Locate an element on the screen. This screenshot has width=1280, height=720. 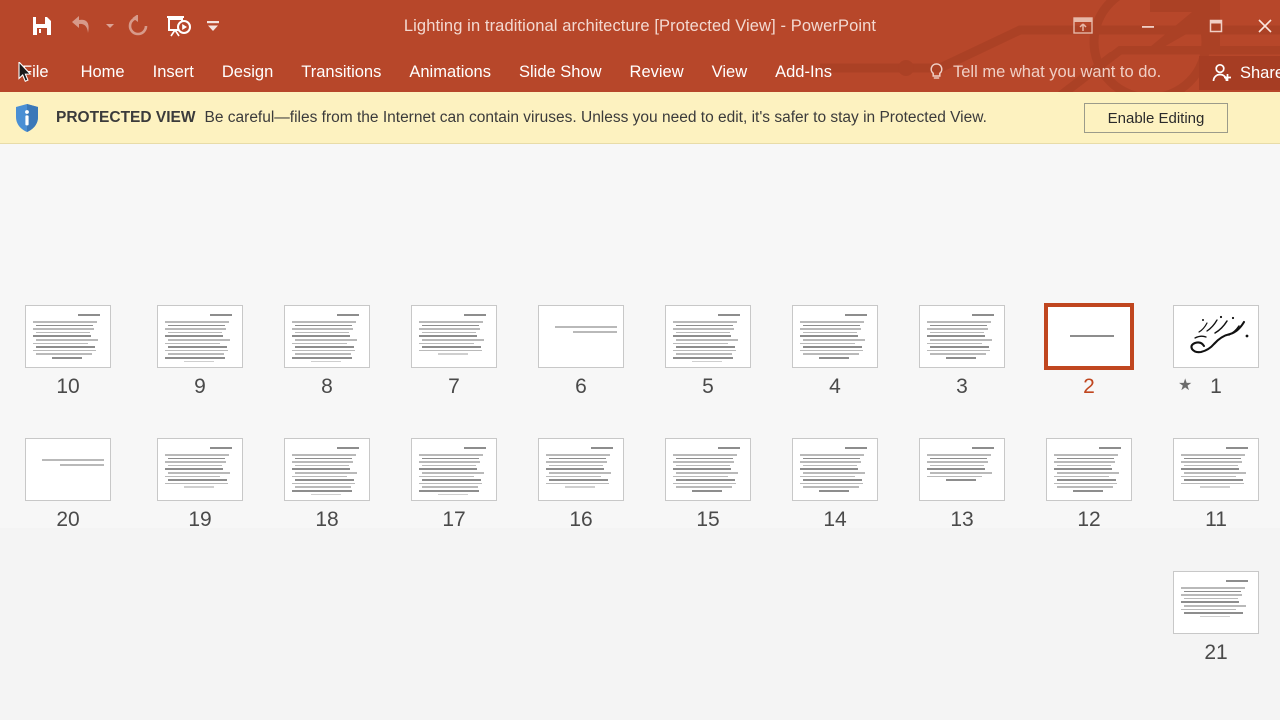
slide-thumbnail-7: 7 is located at coordinates (454, 351).